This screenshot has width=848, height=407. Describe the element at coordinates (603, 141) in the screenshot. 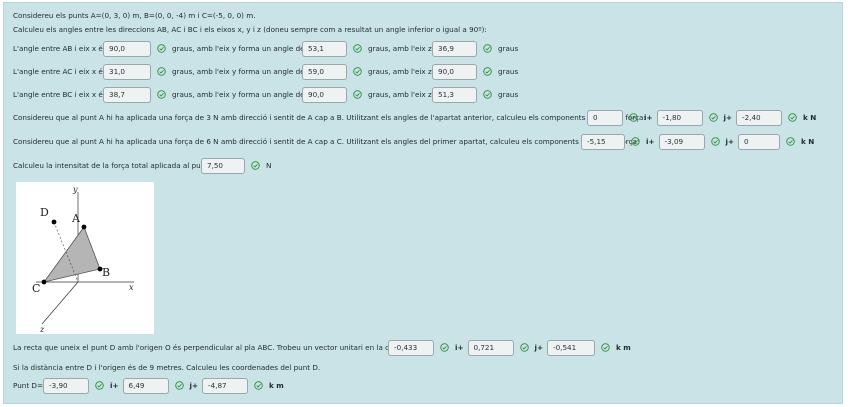

I see `force2-i-input: -5,15` at that location.